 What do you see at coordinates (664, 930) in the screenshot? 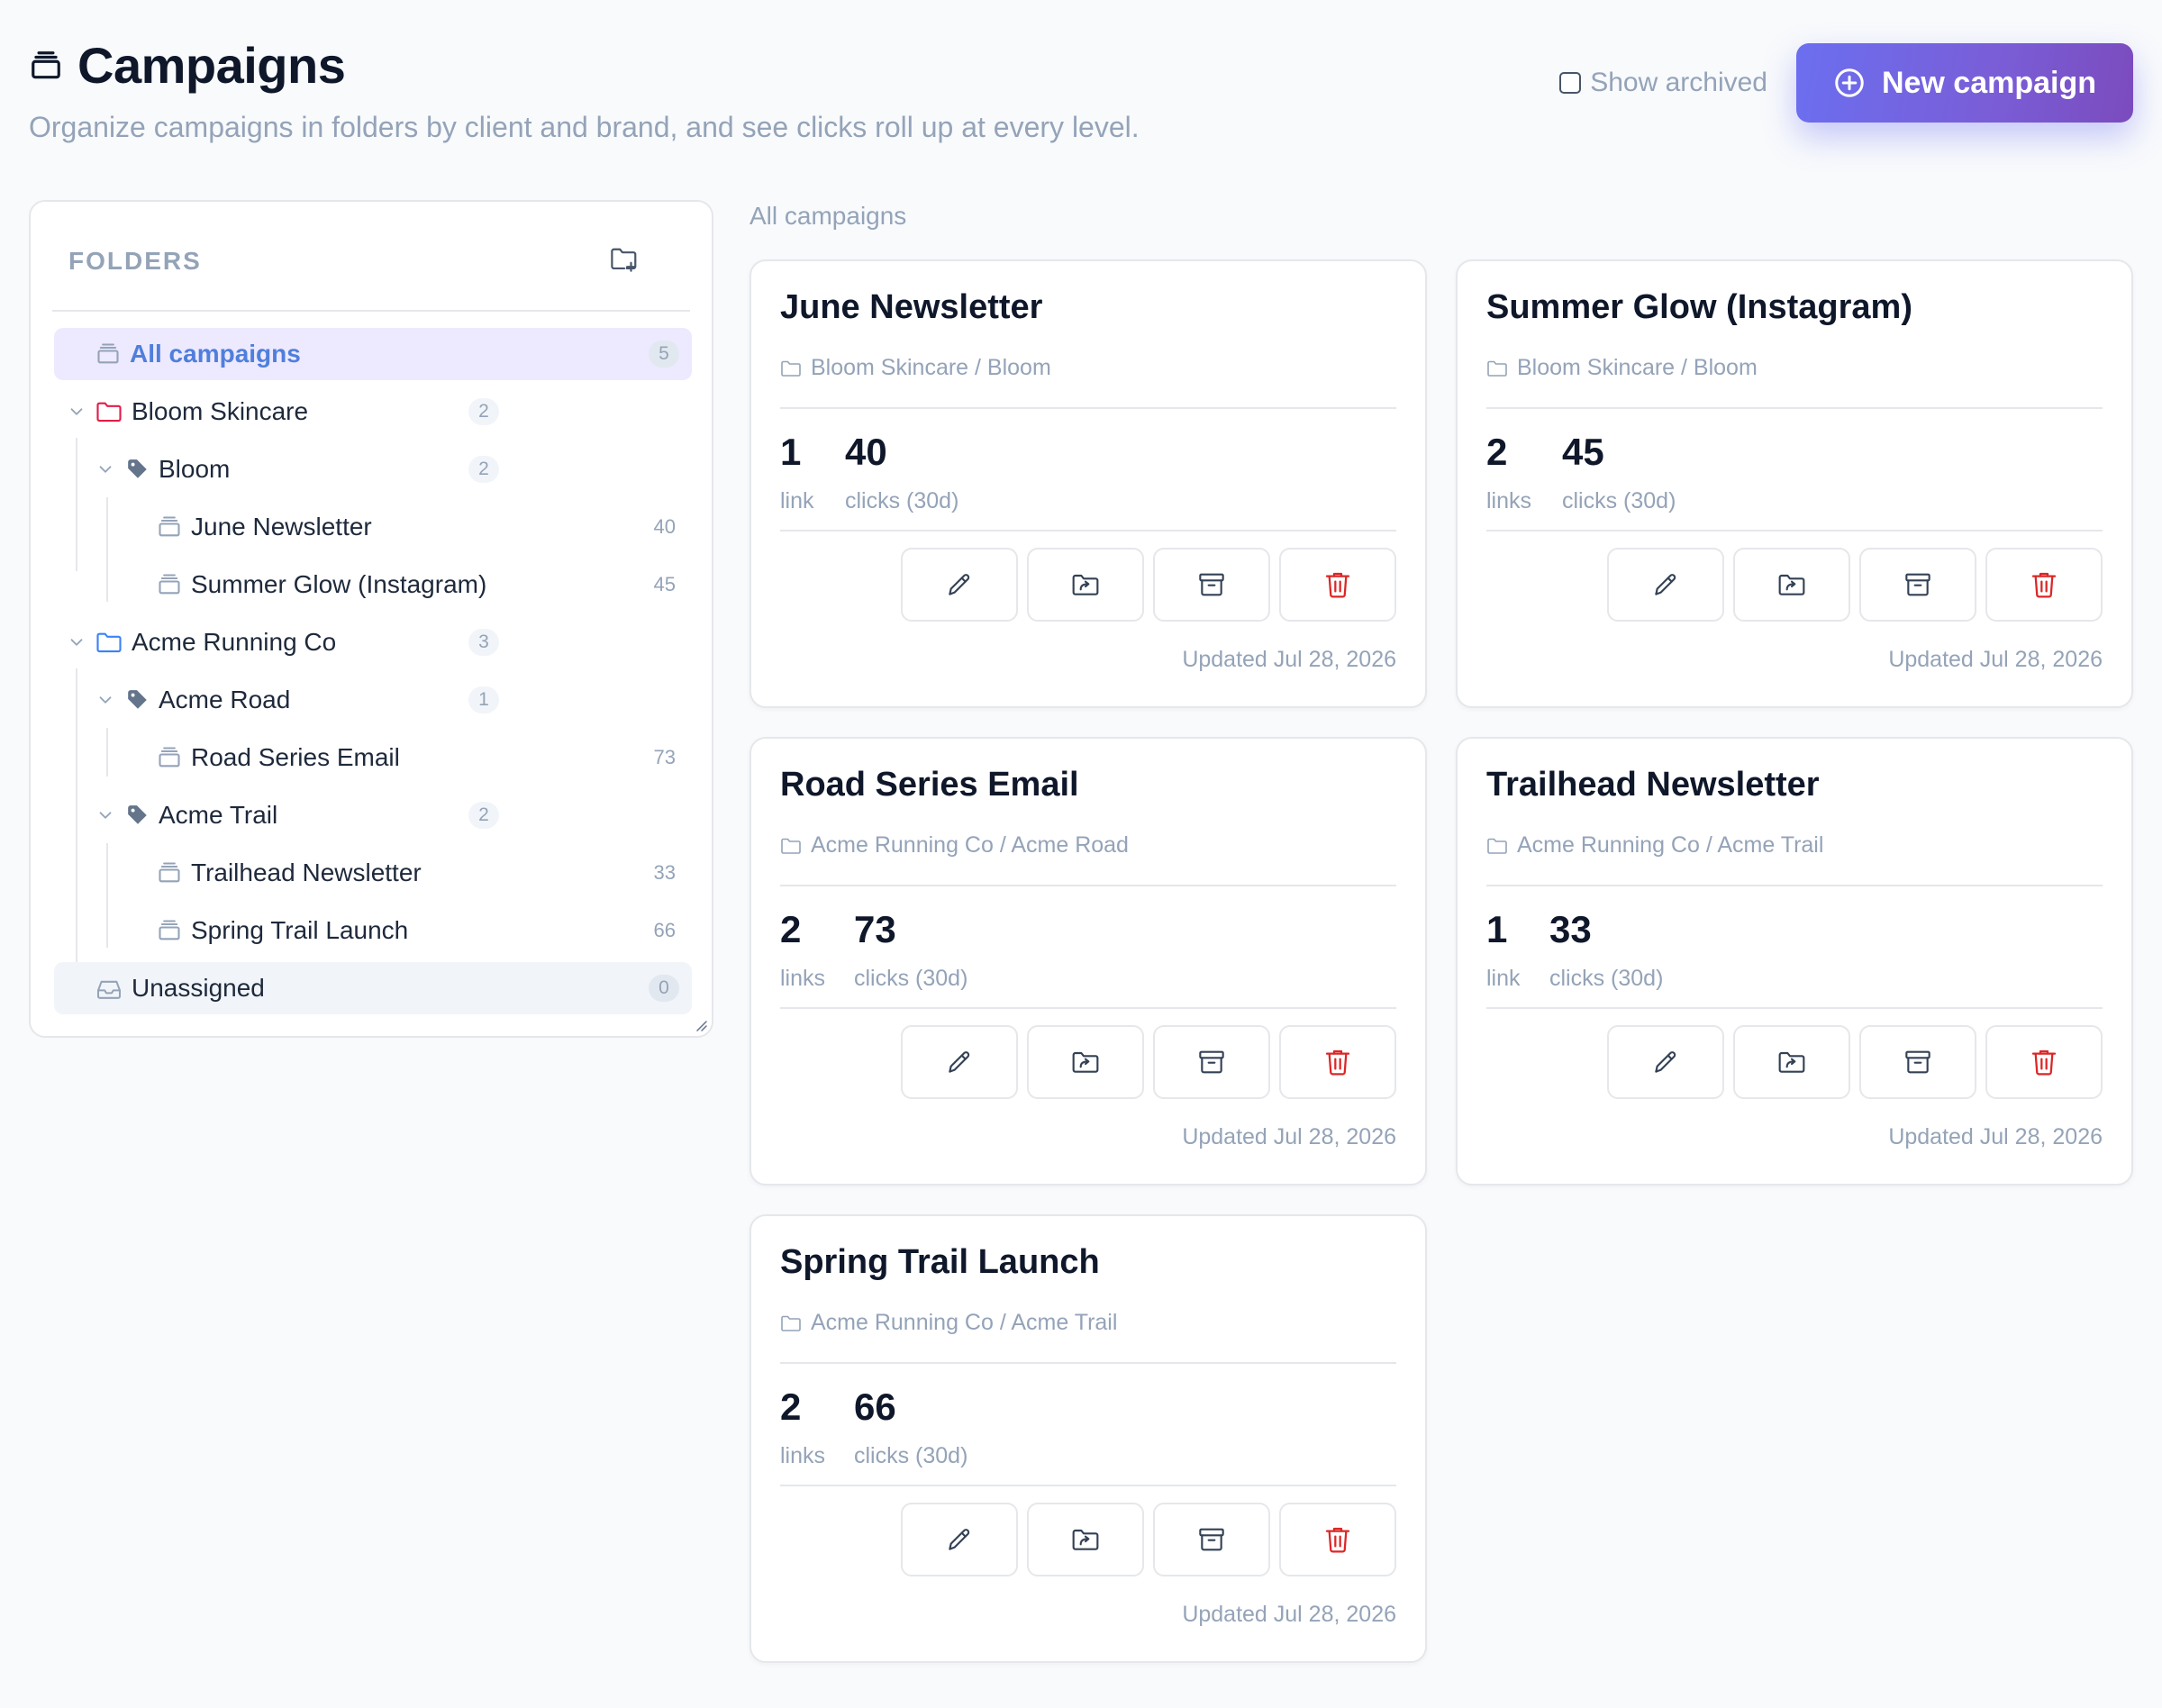
I see `click-count: 66` at bounding box center [664, 930].